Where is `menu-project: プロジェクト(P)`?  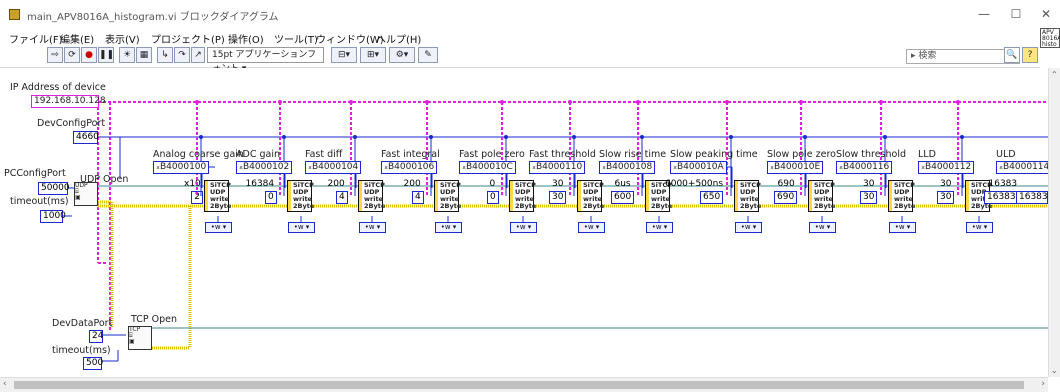 menu-project: プロジェクト(P) is located at coordinates (188, 38).